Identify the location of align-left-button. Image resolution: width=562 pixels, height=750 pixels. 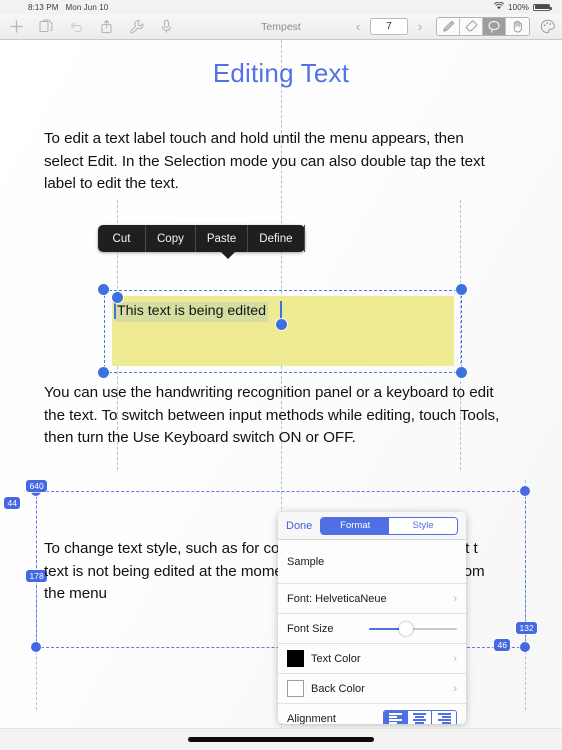
(396, 717).